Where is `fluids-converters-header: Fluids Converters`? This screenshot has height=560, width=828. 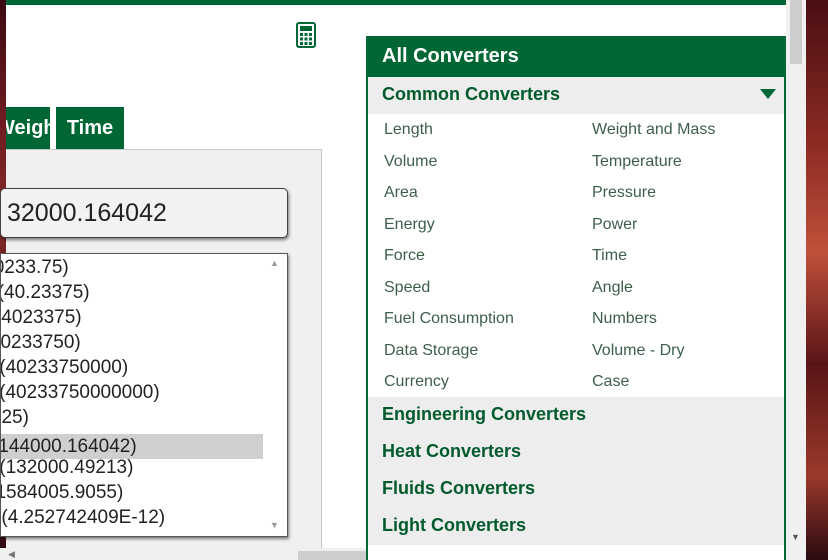 fluids-converters-header: Fluids Converters is located at coordinates (576, 489).